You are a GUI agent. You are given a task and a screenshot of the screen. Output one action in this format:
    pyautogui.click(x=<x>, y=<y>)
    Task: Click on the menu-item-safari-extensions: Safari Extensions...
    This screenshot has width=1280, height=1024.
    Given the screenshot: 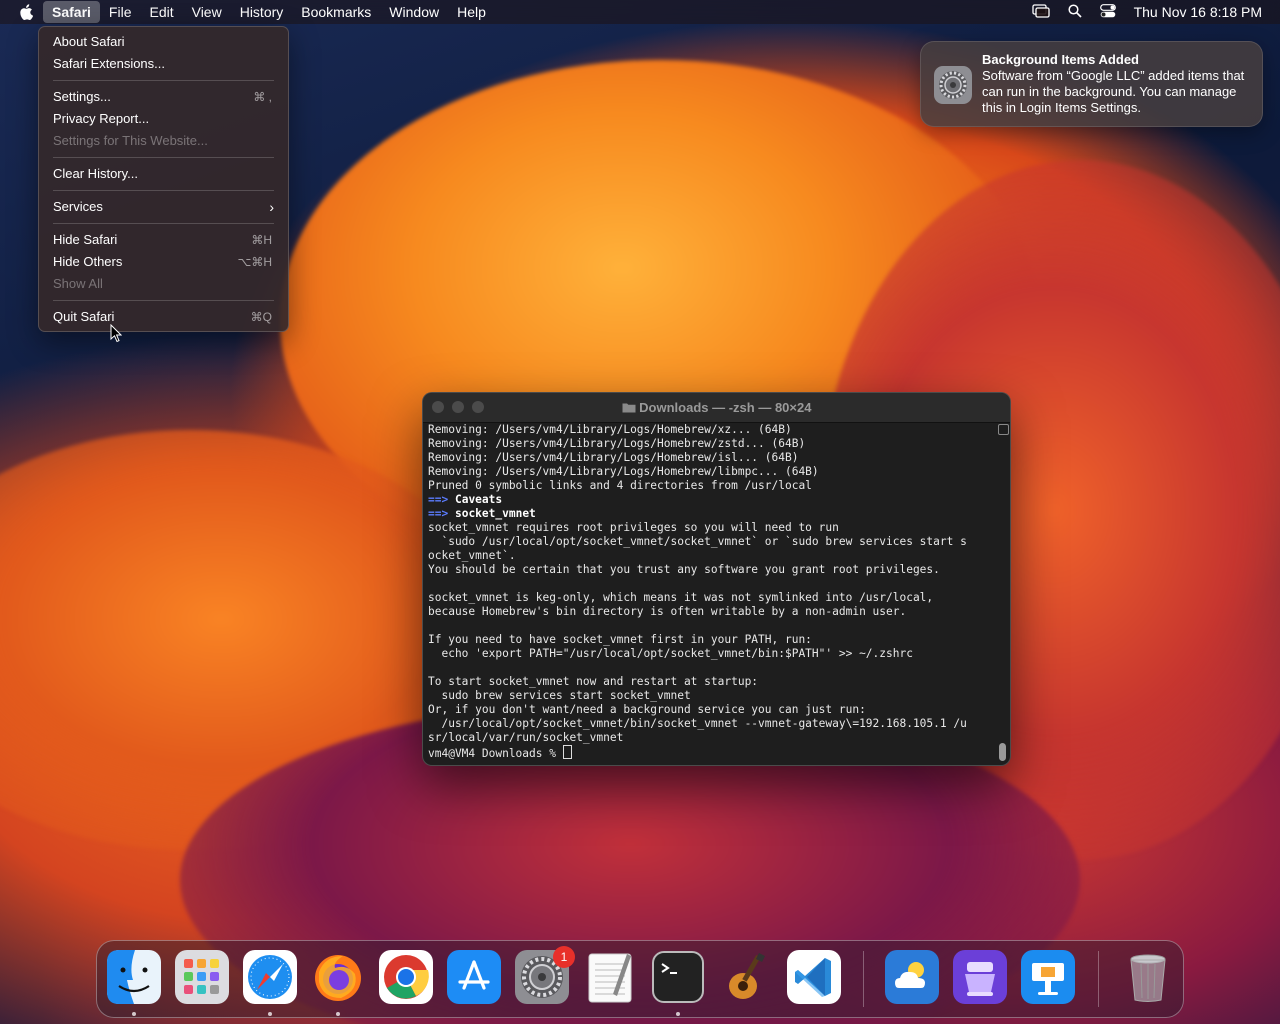 What is the action you would take?
    pyautogui.click(x=163, y=64)
    